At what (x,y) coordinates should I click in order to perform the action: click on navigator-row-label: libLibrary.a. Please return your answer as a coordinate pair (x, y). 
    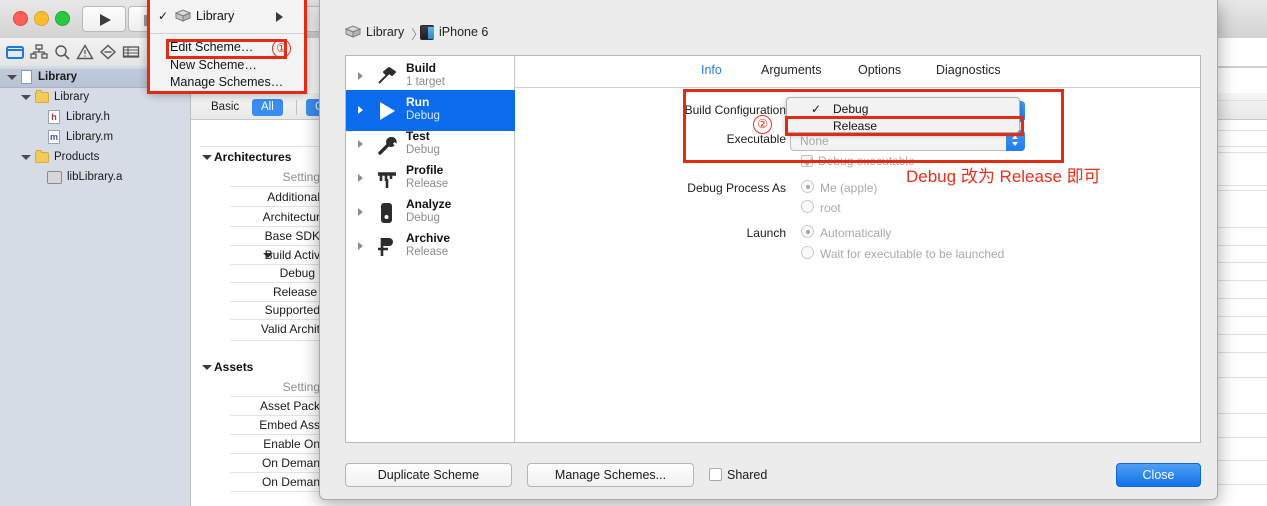
    Looking at the image, I should click on (95, 177).